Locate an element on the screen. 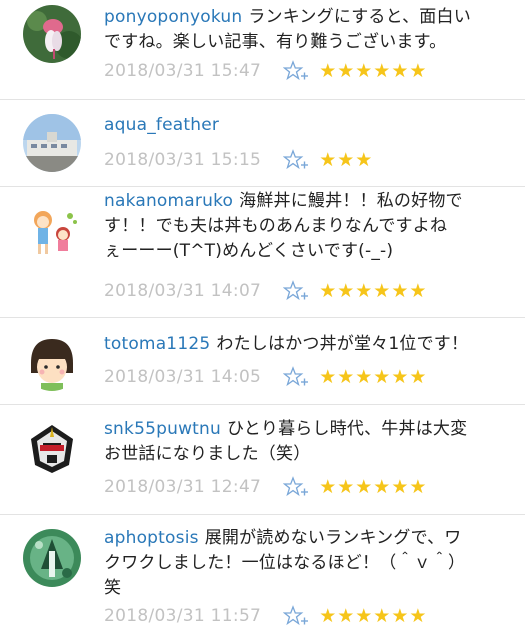  comment-meta: 2018/03/31 15:15 ★★★ is located at coordinates (238, 160).